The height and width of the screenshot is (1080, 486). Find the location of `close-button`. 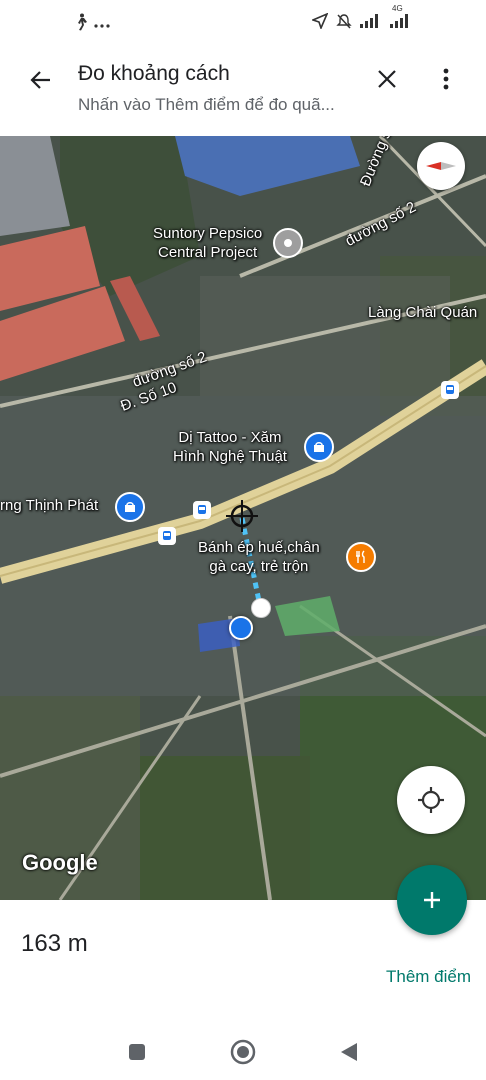

close-button is located at coordinates (387, 79).